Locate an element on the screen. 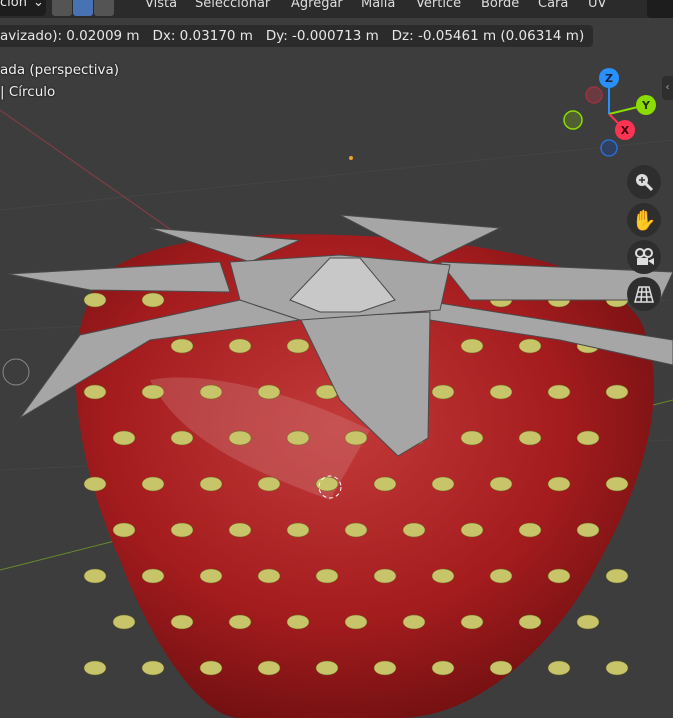 Image resolution: width=673 pixels, height=718 pixels. object-name: | Círculo is located at coordinates (28, 92).